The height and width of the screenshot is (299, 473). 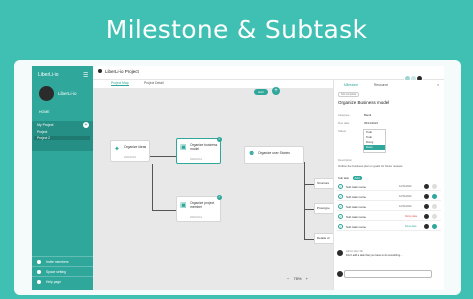 I want to click on subtask-row: ✓ Sub task name Done date, so click(x=389, y=227).